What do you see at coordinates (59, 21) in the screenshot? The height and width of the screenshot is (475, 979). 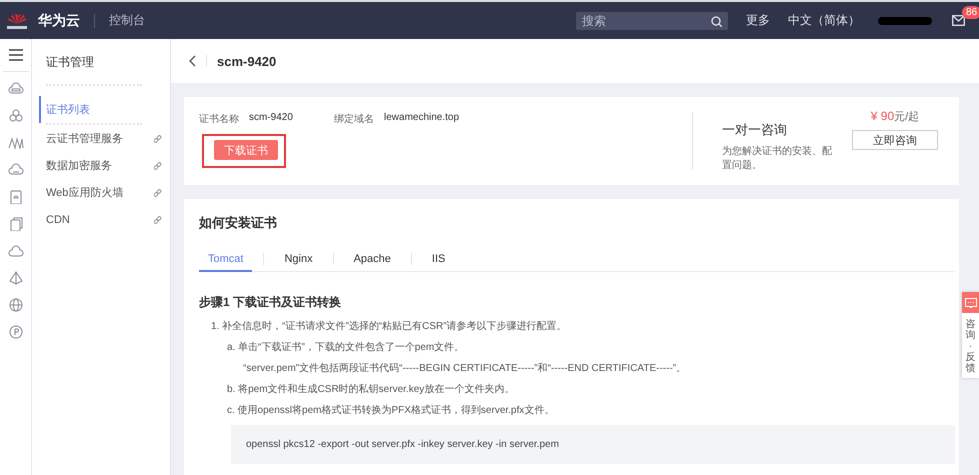 I see `brand-name: 华为云` at bounding box center [59, 21].